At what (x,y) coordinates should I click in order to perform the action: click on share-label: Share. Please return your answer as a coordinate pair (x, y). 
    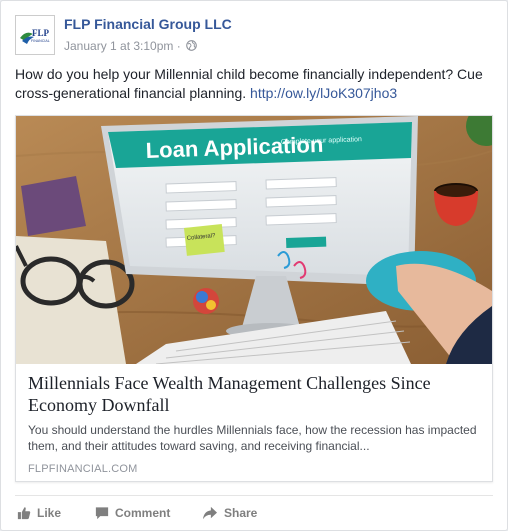
    Looking at the image, I should click on (241, 513).